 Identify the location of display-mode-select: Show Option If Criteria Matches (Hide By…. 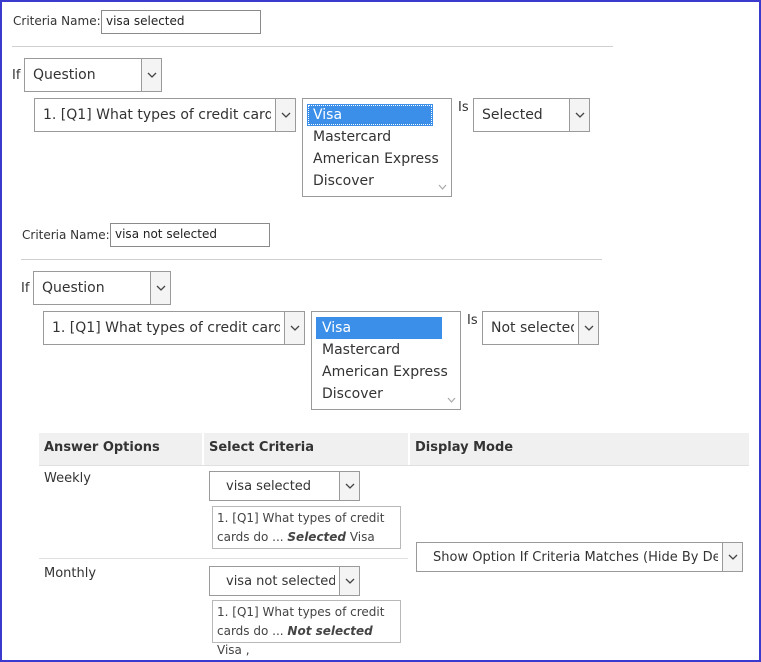
(579, 557).